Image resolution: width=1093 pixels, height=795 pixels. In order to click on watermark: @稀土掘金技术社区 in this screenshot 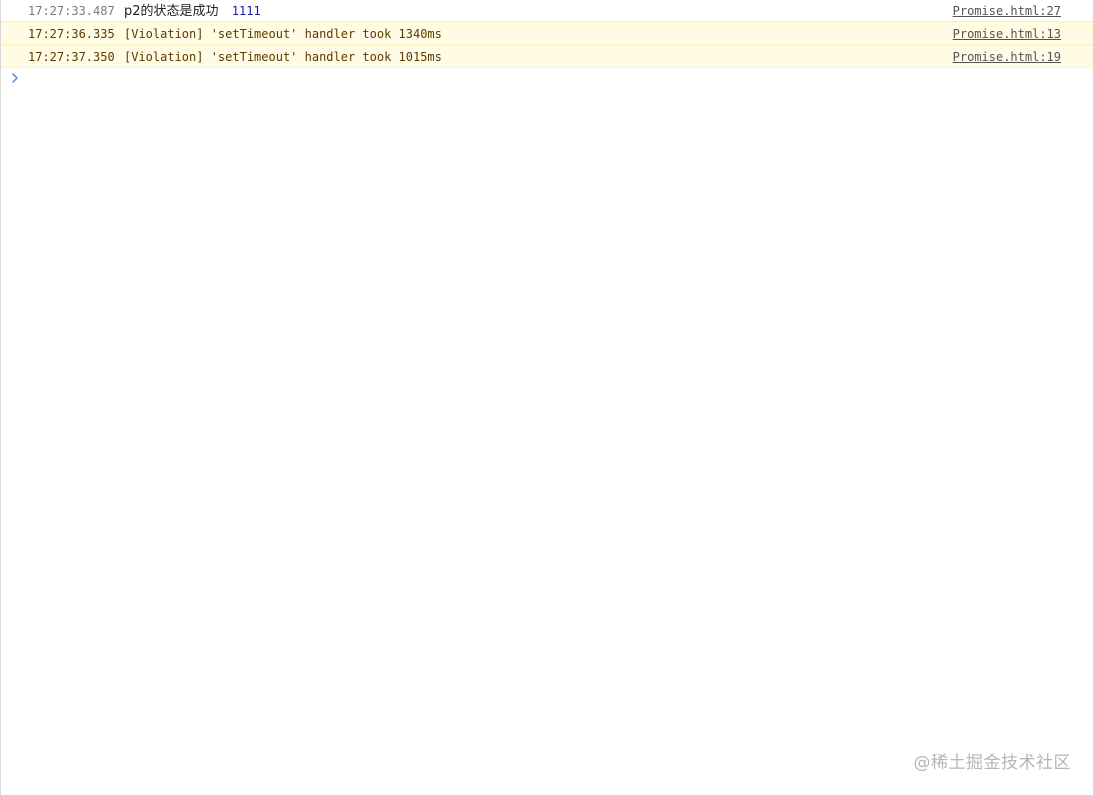, I will do `click(992, 763)`.